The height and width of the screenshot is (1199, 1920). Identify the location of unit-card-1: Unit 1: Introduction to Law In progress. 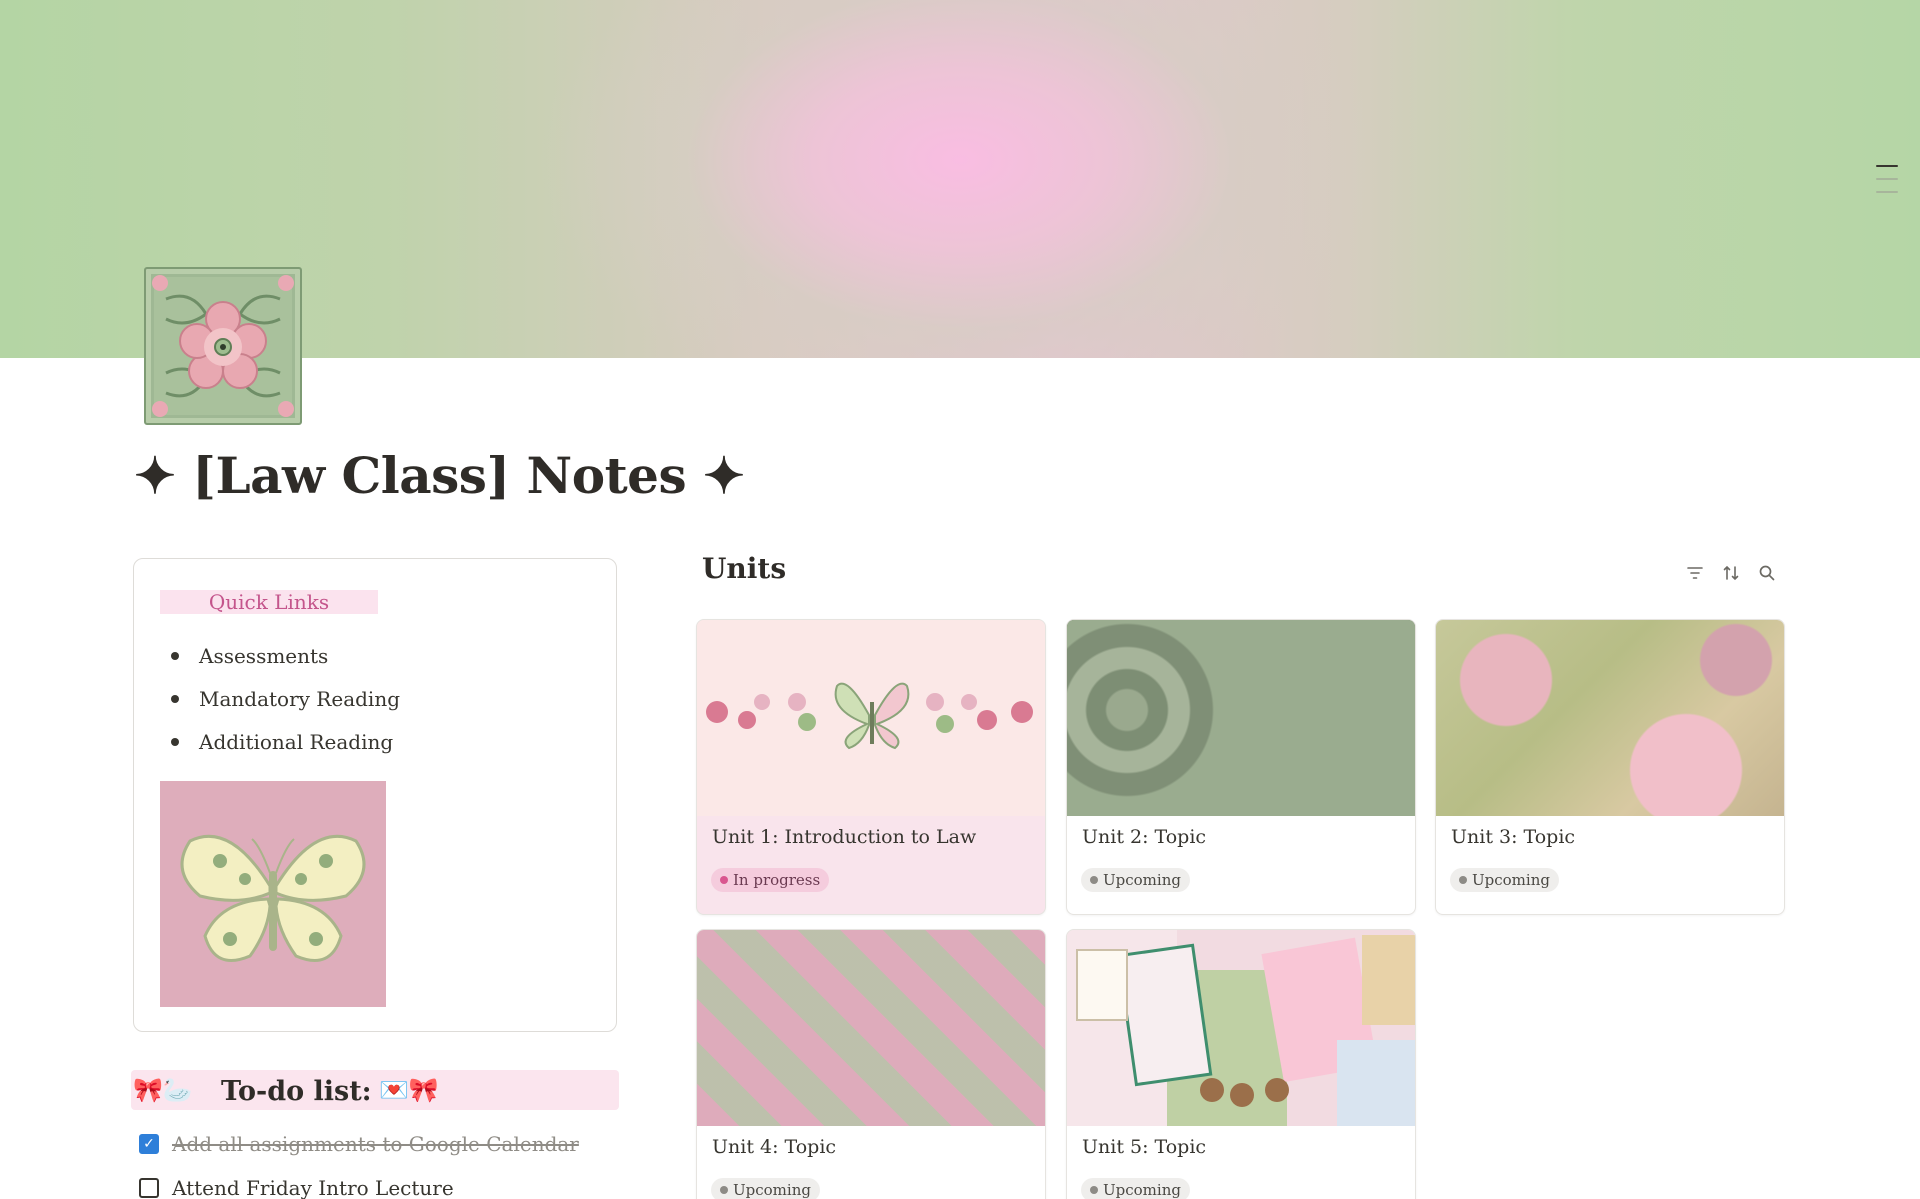
(871, 767).